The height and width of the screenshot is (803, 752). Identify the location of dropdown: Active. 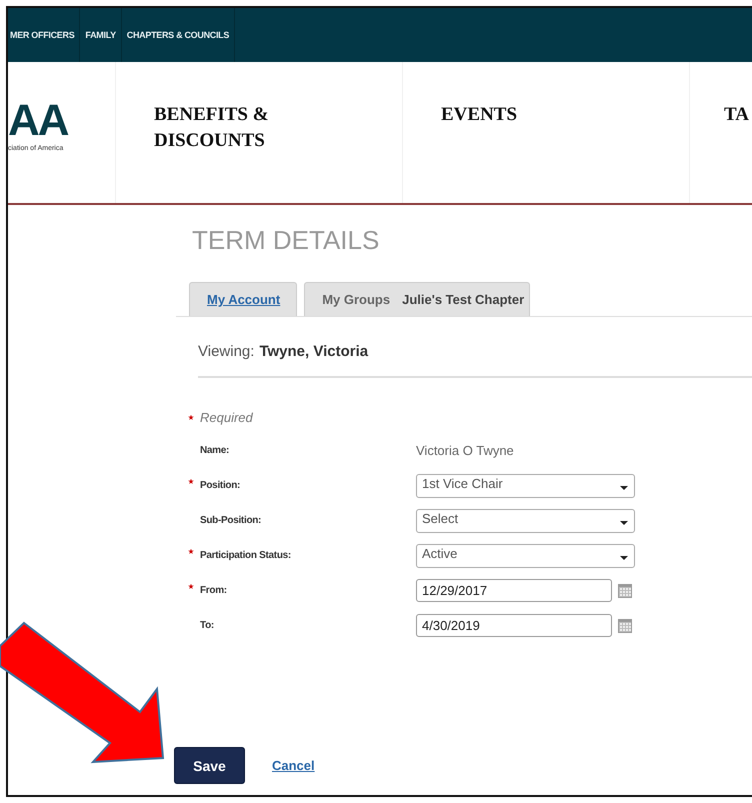
(525, 556).